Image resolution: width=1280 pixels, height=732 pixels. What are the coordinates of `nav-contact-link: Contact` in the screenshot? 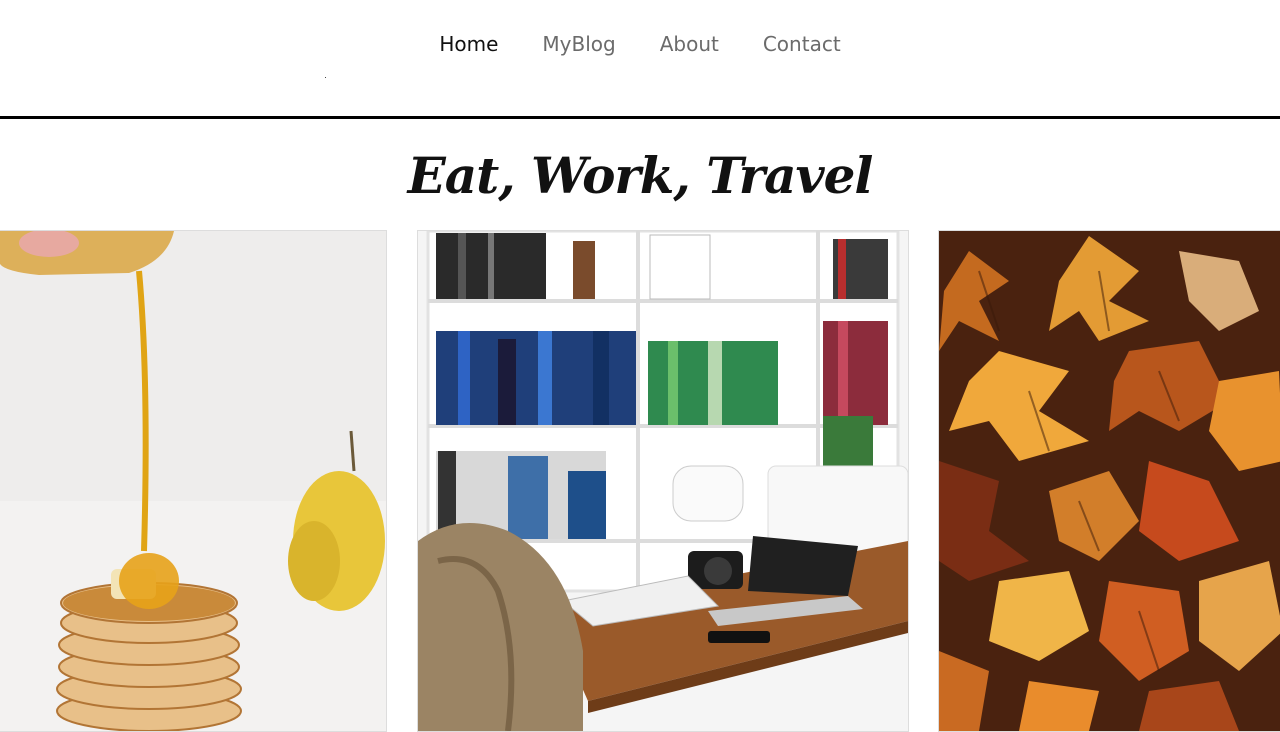 It's located at (802, 44).